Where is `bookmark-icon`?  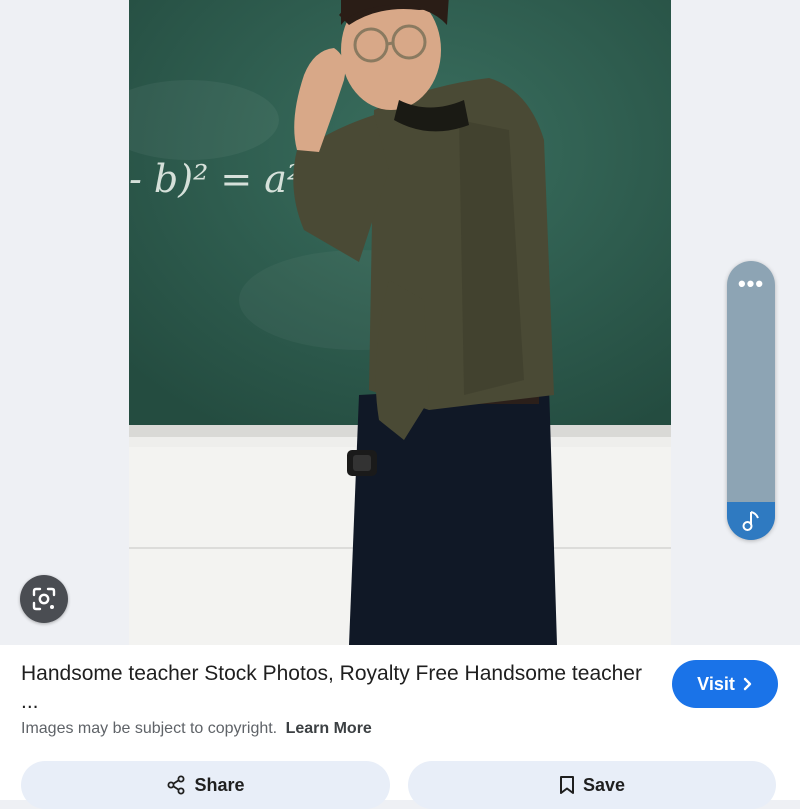 bookmark-icon is located at coordinates (566, 785).